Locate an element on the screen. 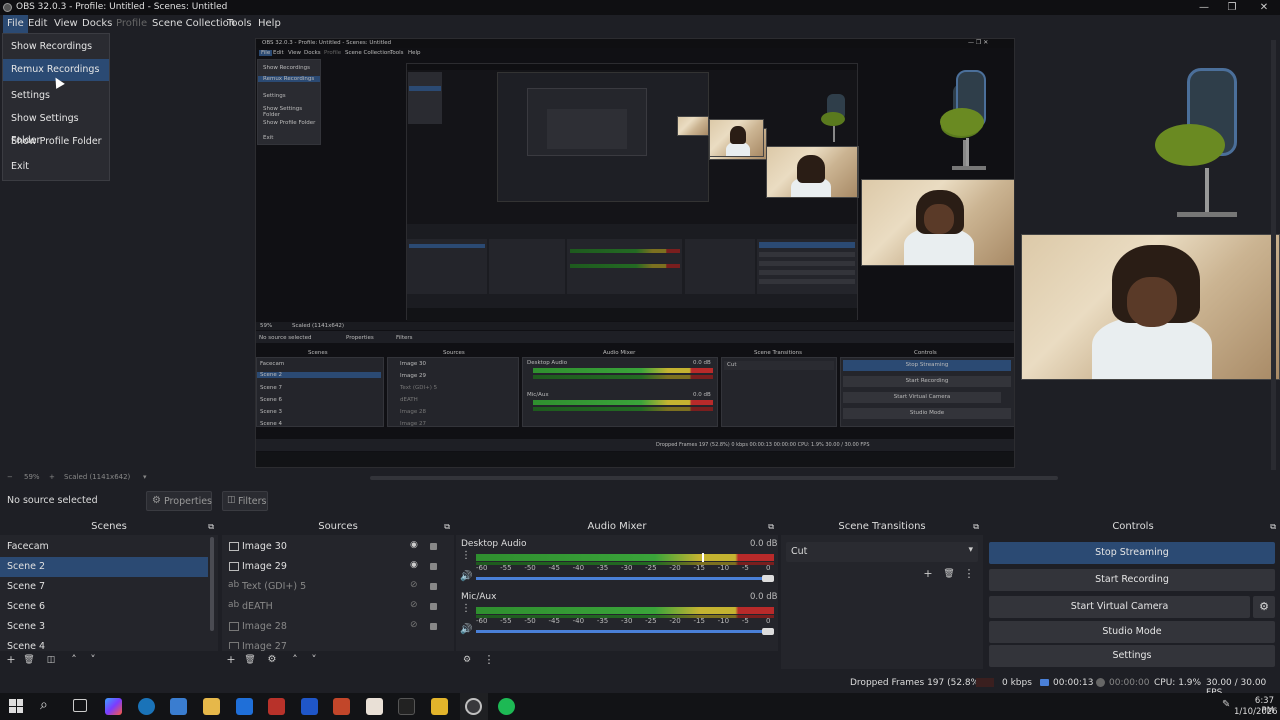 The height and width of the screenshot is (720, 1280). properties-button: ⚙ Properties is located at coordinates (179, 501).